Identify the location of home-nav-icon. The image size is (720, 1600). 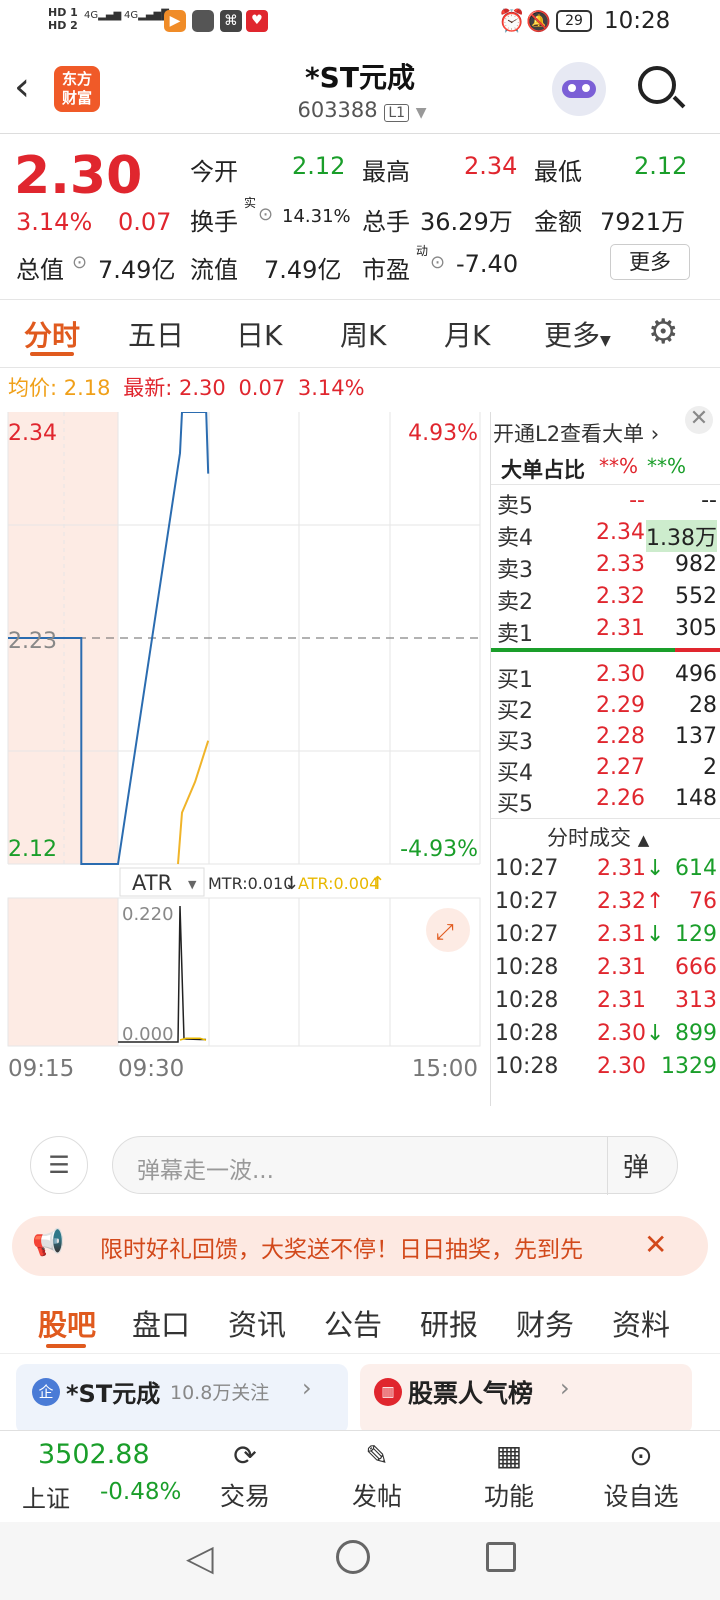
(353, 1557).